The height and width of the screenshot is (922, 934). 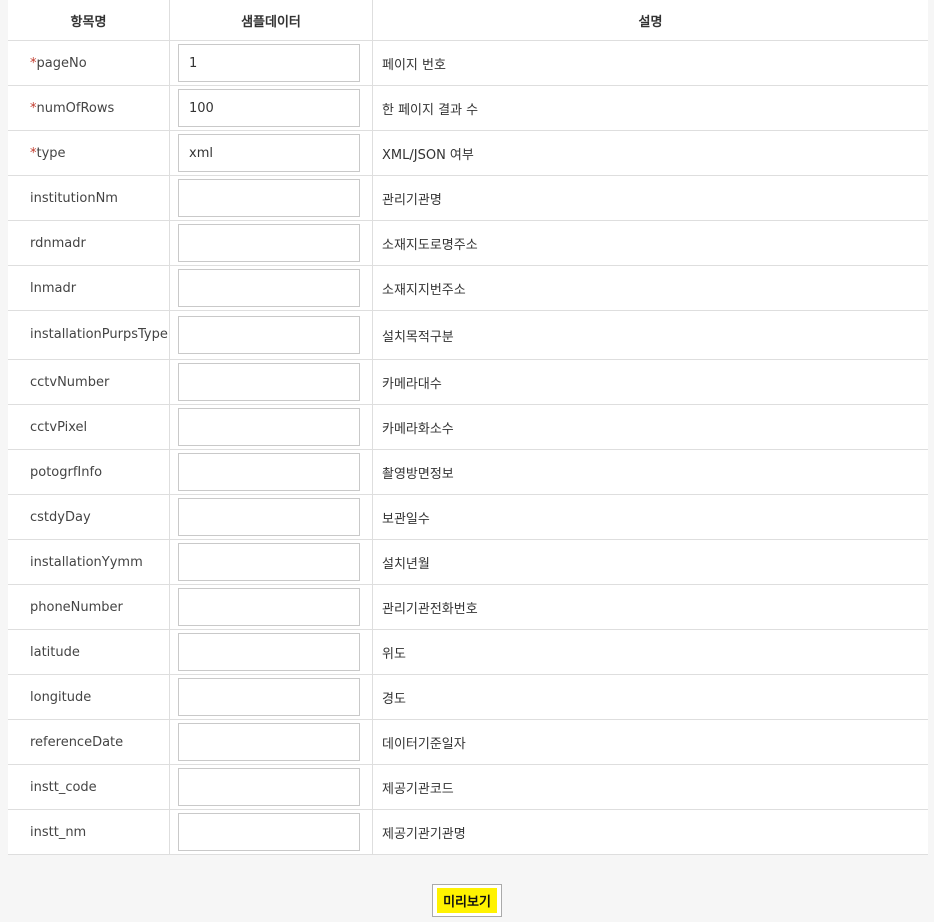 I want to click on sample-data-input-longitude, so click(x=269, y=697).